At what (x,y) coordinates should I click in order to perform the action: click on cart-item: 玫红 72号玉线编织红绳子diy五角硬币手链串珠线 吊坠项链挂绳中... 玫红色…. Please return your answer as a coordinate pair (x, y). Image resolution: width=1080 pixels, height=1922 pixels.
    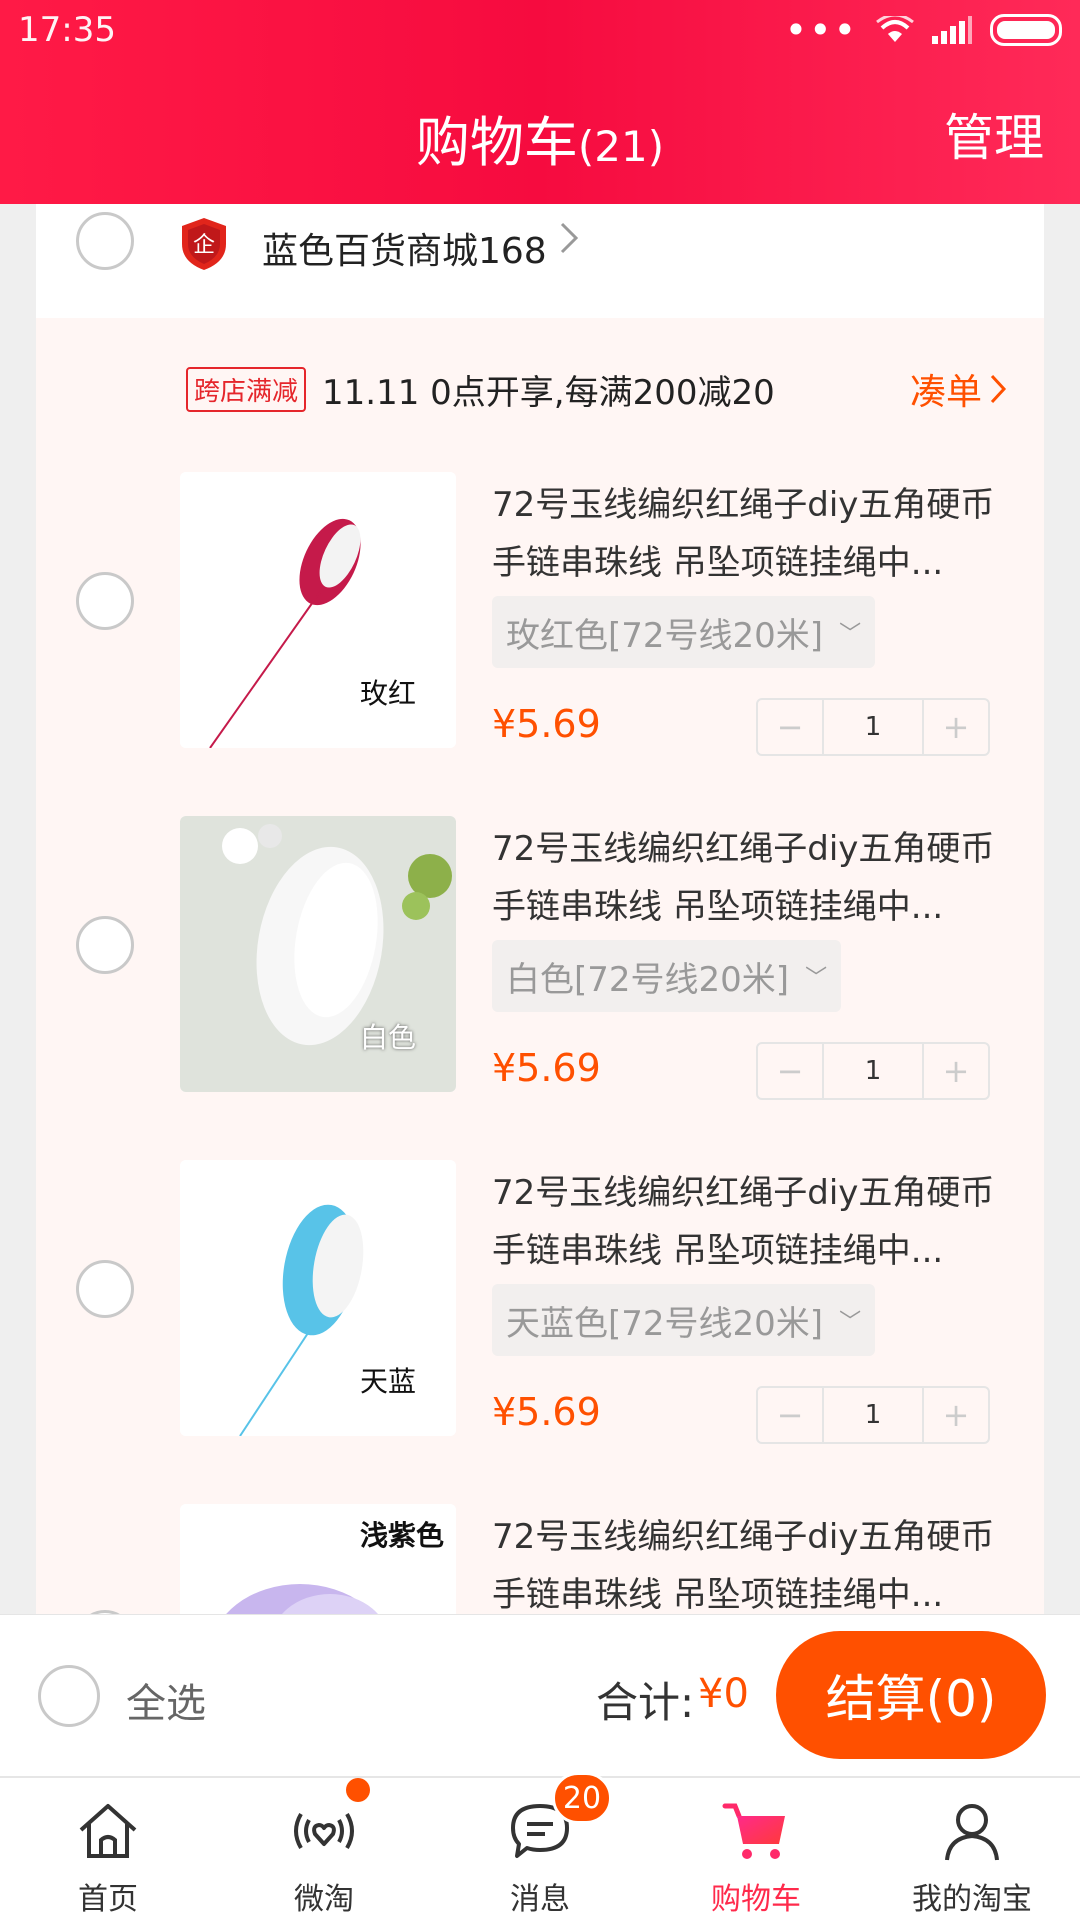
    Looking at the image, I should click on (540, 617).